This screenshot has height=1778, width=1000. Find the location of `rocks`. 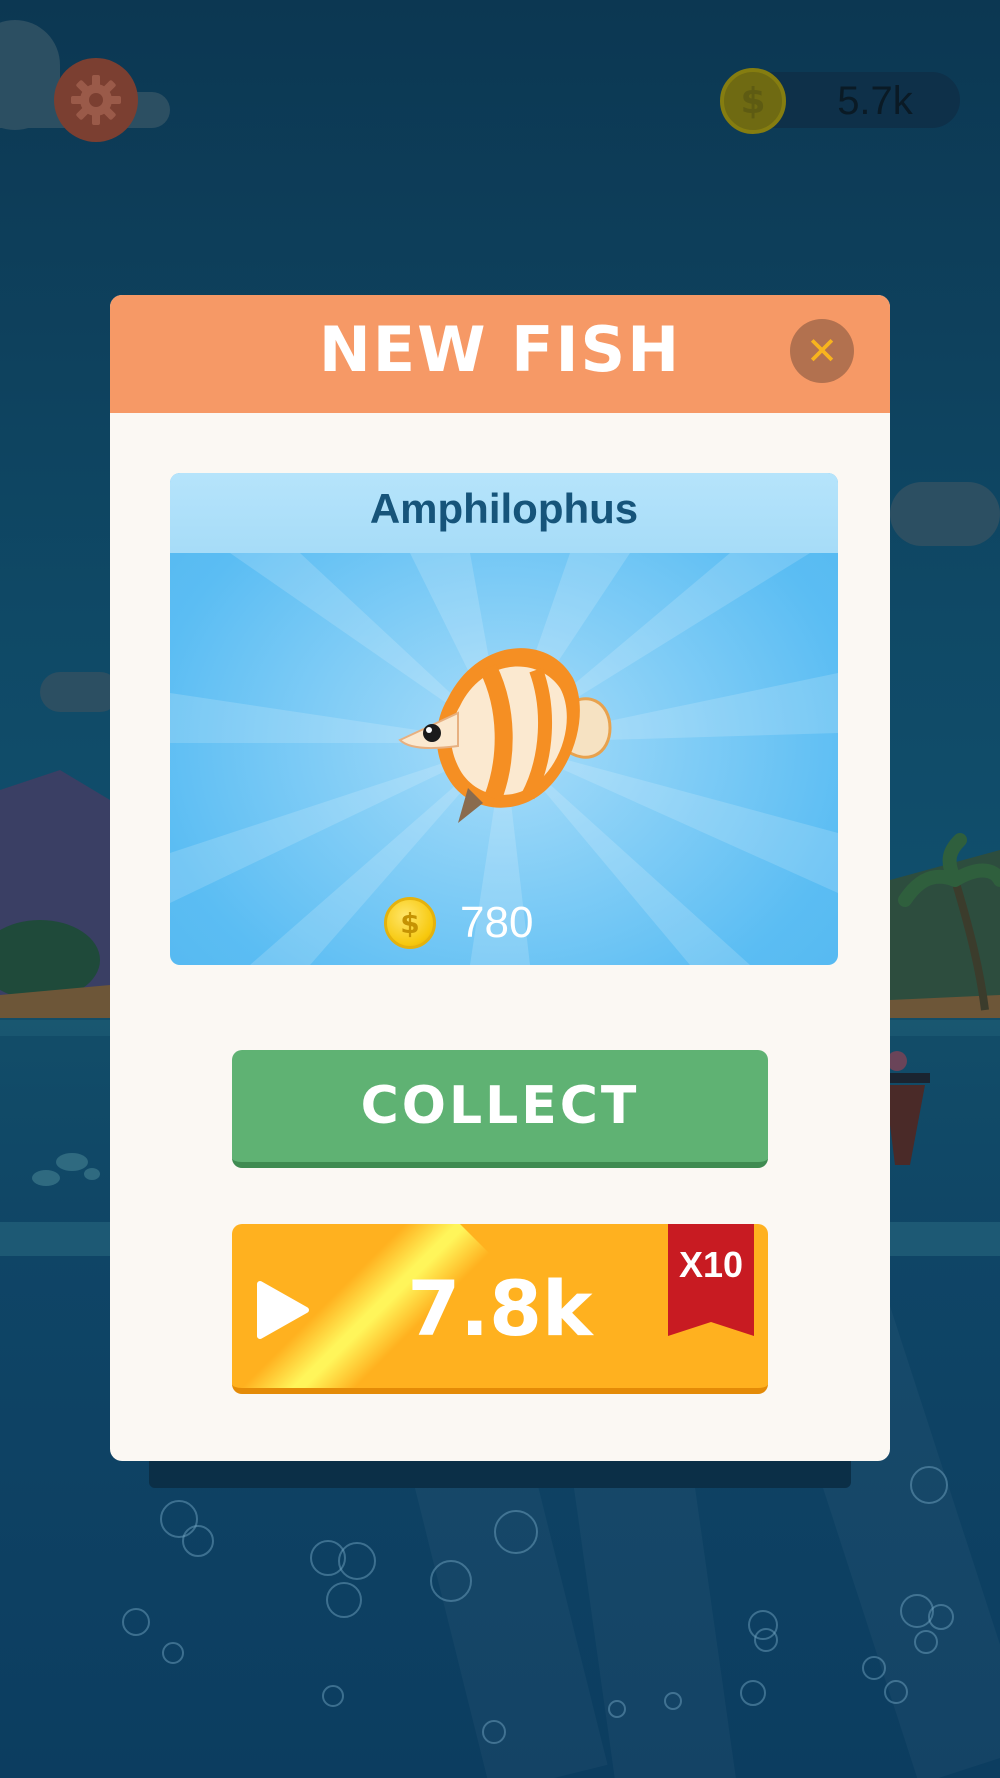

rocks is located at coordinates (66, 1169).